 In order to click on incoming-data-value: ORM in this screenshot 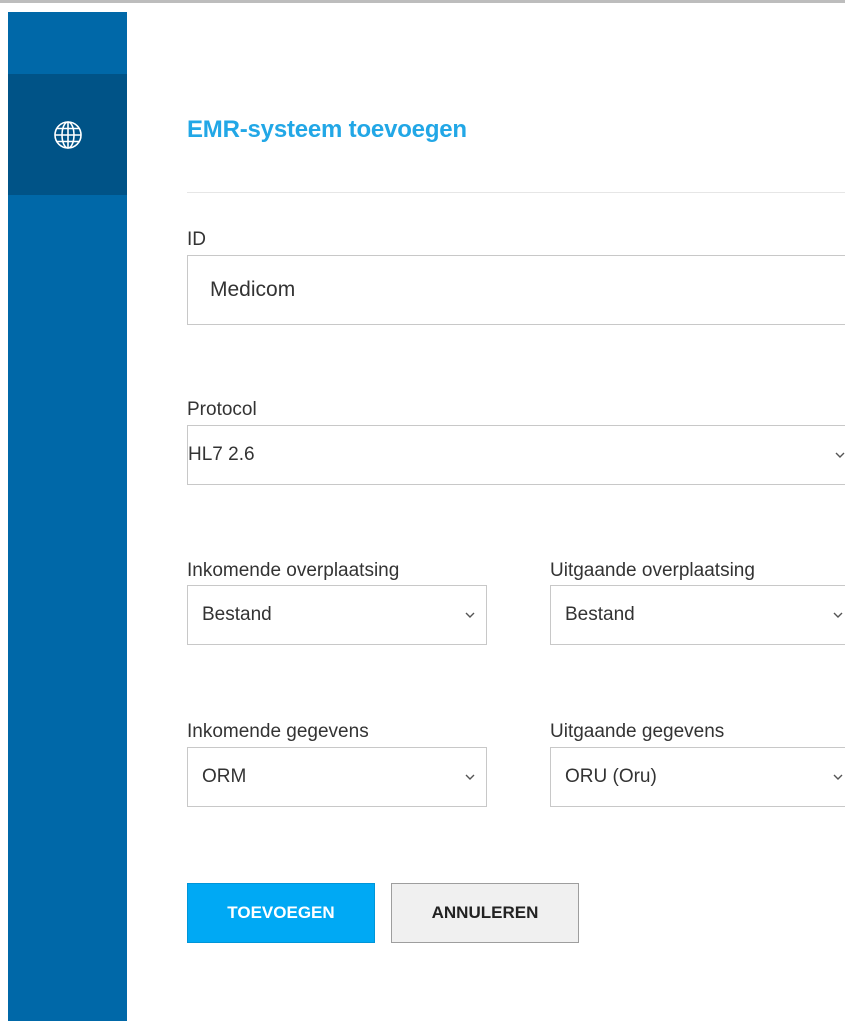, I will do `click(224, 776)`.